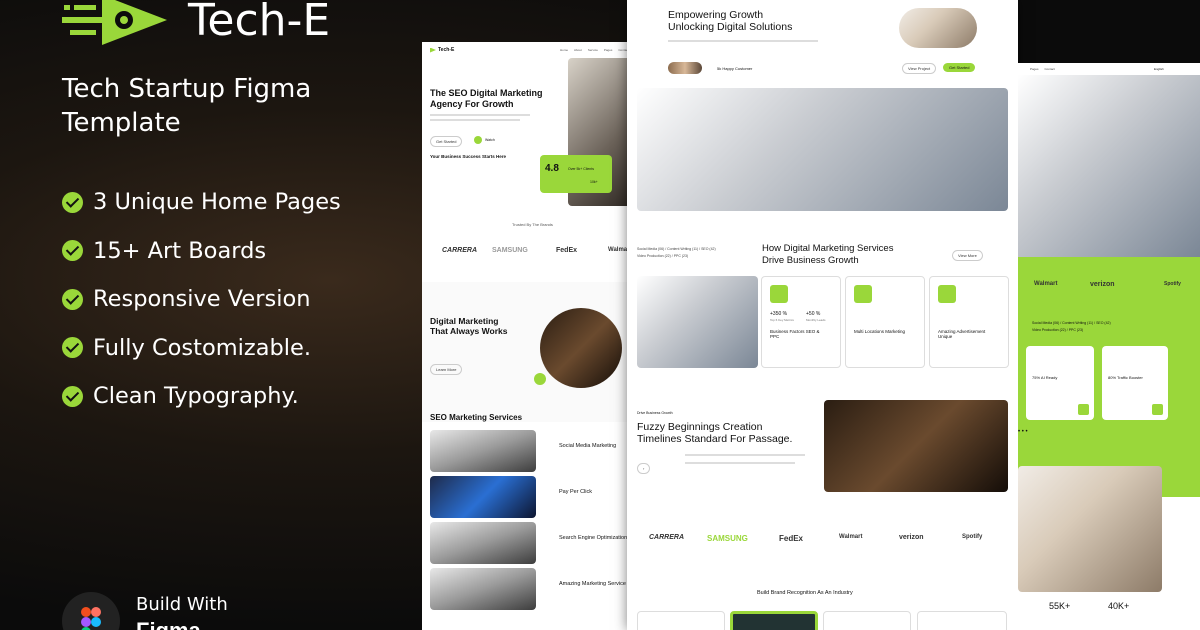 The image size is (1200, 630). What do you see at coordinates (700, 427) in the screenshot?
I see `fuzzy-title: Fuzzy Beginnings Creation` at bounding box center [700, 427].